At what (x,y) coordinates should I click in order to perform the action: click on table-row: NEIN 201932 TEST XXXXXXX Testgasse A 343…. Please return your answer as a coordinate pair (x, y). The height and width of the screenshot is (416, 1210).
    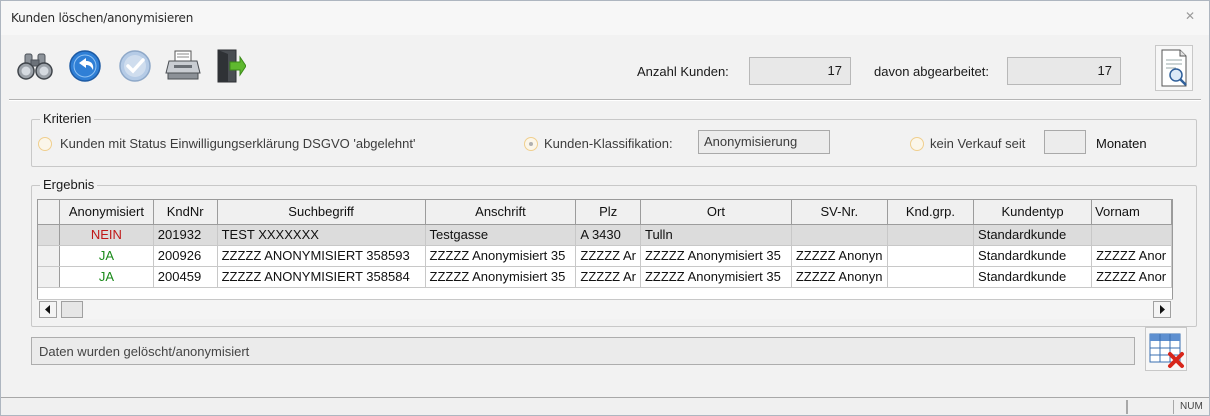
    Looking at the image, I should click on (605, 235).